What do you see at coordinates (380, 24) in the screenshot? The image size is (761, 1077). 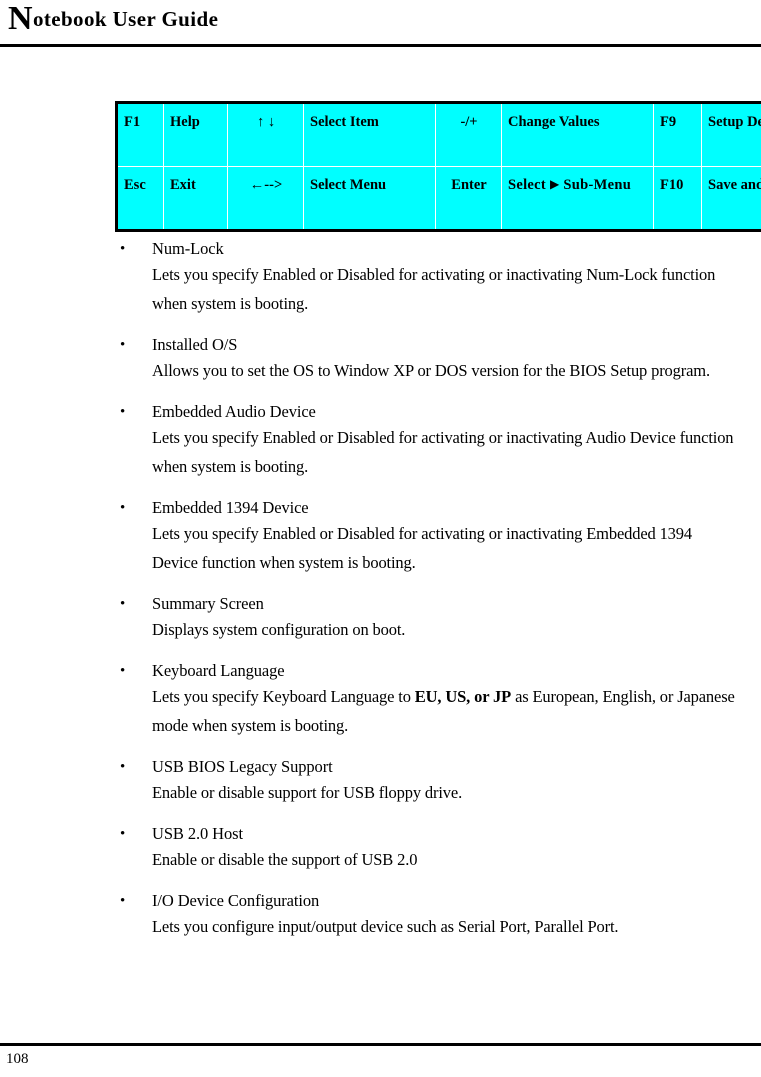 I see `page-header: Notebook User Guide` at bounding box center [380, 24].